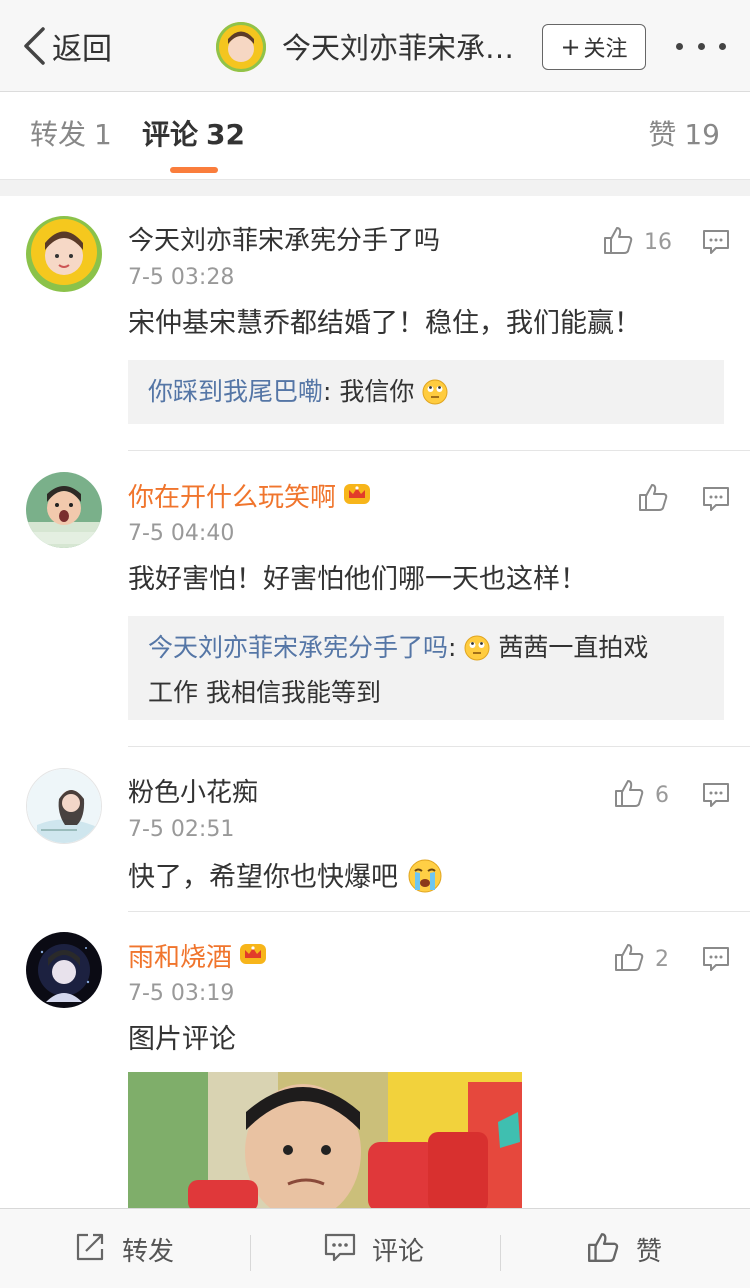 The height and width of the screenshot is (1288, 750). What do you see at coordinates (250, 497) in the screenshot?
I see `comment-username: 你在开什么玩笑啊` at bounding box center [250, 497].